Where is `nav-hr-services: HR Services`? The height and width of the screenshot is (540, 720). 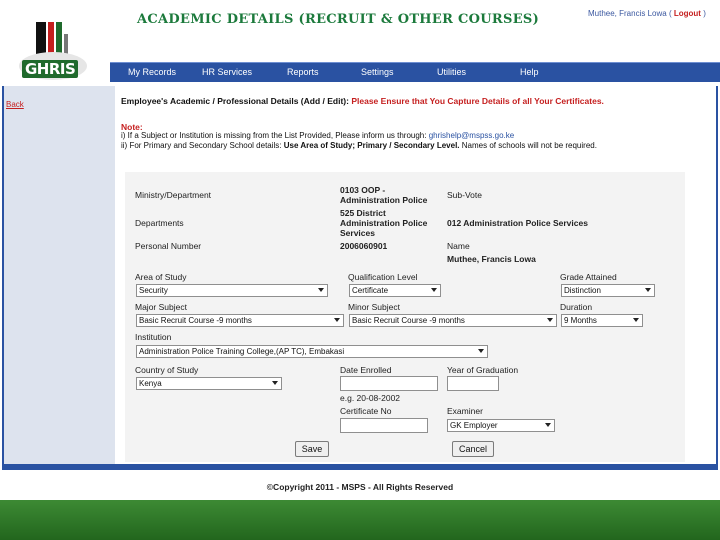
nav-hr-services: HR Services is located at coordinates (227, 72).